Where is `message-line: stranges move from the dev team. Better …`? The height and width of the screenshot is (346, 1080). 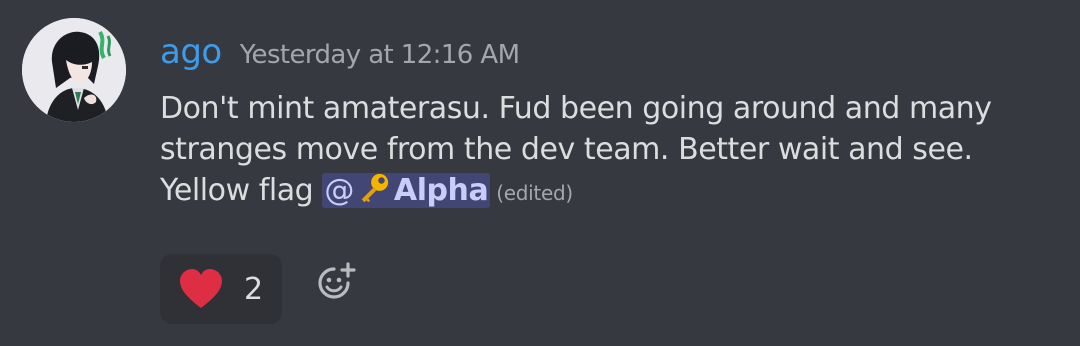
message-line: stranges move from the dev team. Better … is located at coordinates (566, 149).